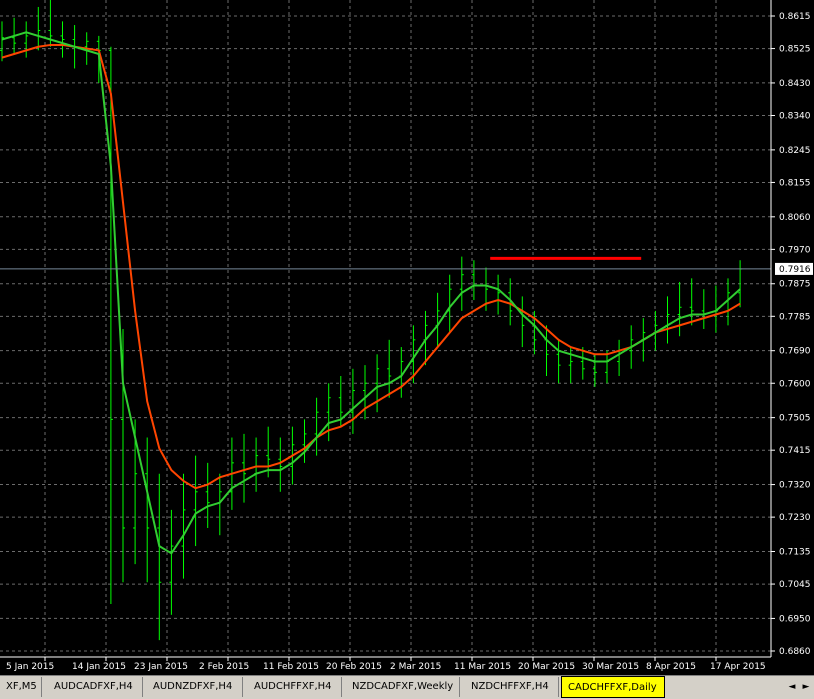  I want to click on price-tick-label: 0.7600, so click(795, 384).